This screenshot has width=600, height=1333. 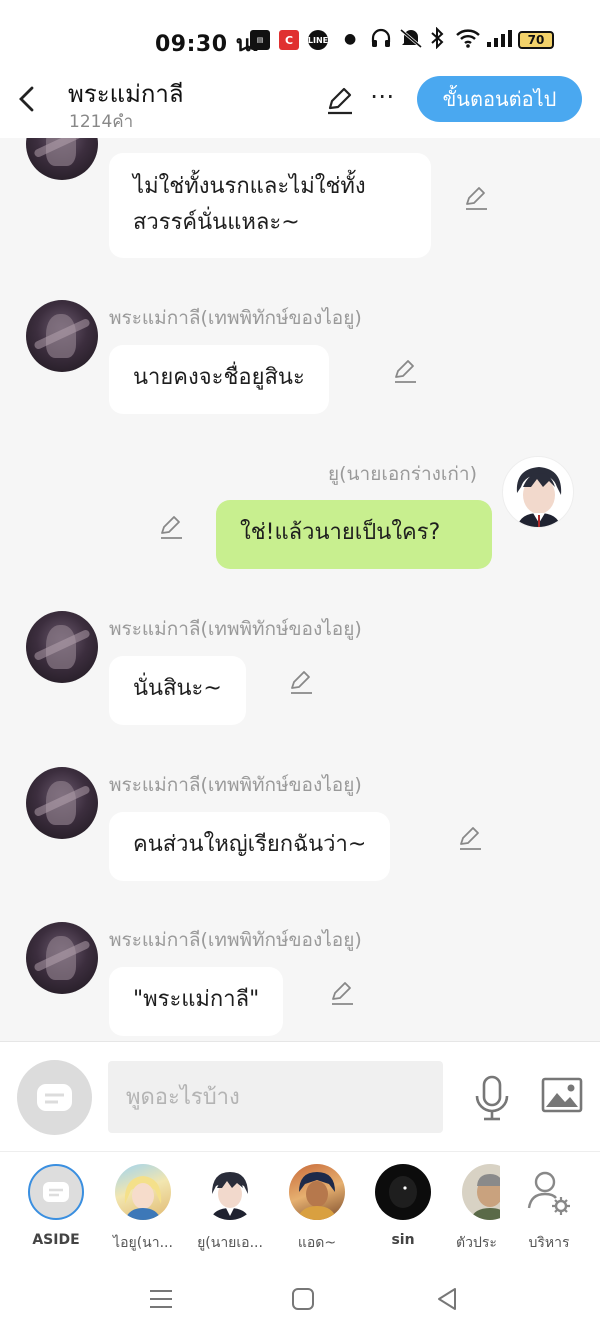 I want to click on input-bar, so click(x=300, y=1096).